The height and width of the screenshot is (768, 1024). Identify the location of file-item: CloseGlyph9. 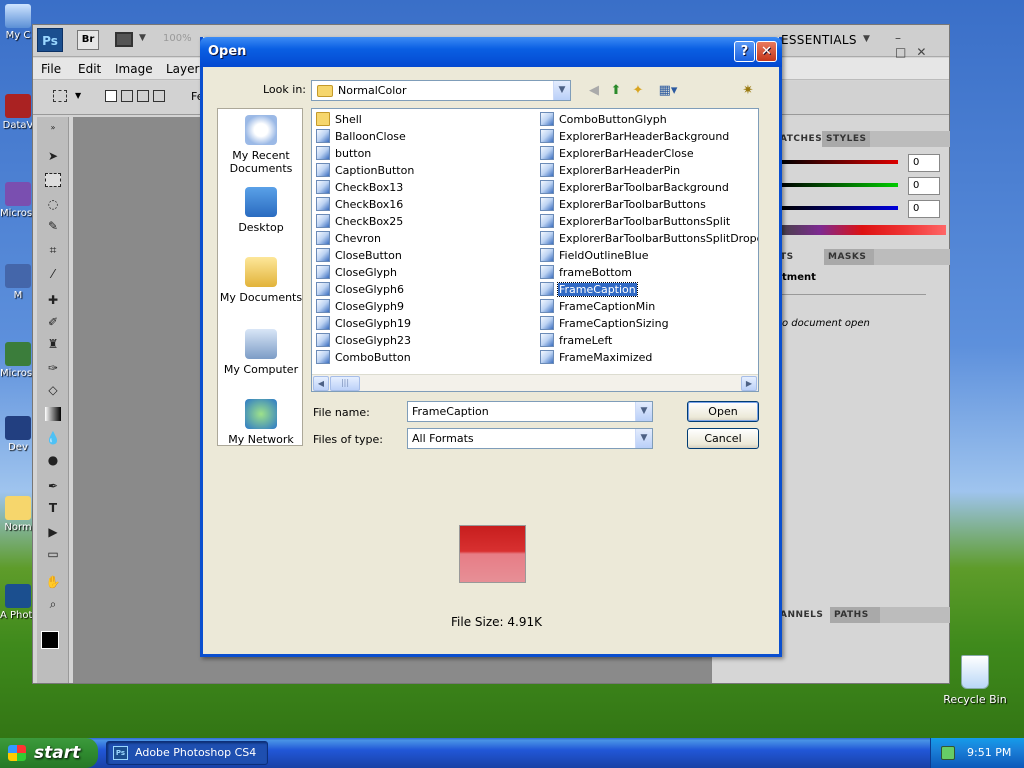
(364, 306).